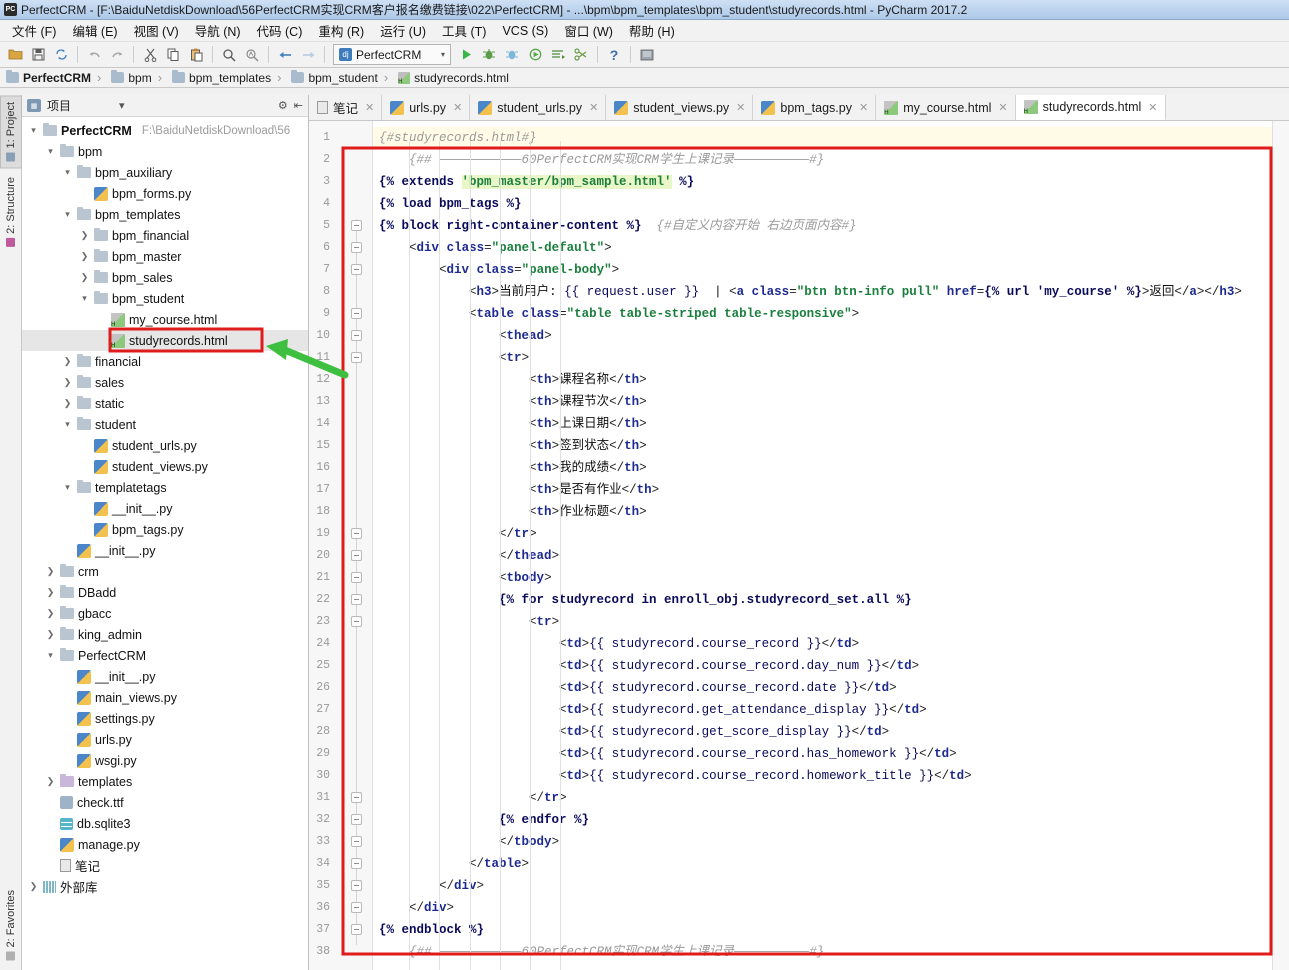 This screenshot has height=970, width=1289. What do you see at coordinates (330, 77) in the screenshot?
I see `breadcrumb-item-3: bpm_student` at bounding box center [330, 77].